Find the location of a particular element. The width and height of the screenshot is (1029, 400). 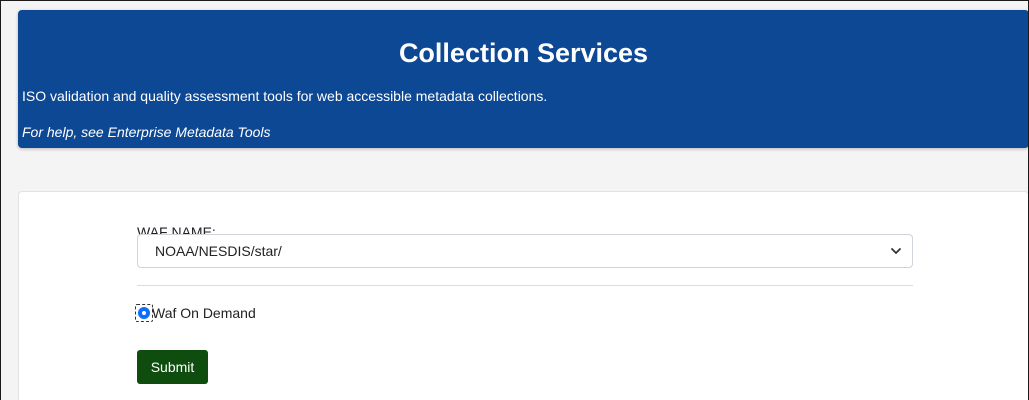

waf-on-demand-label: Waf On Demand is located at coordinates (204, 313).